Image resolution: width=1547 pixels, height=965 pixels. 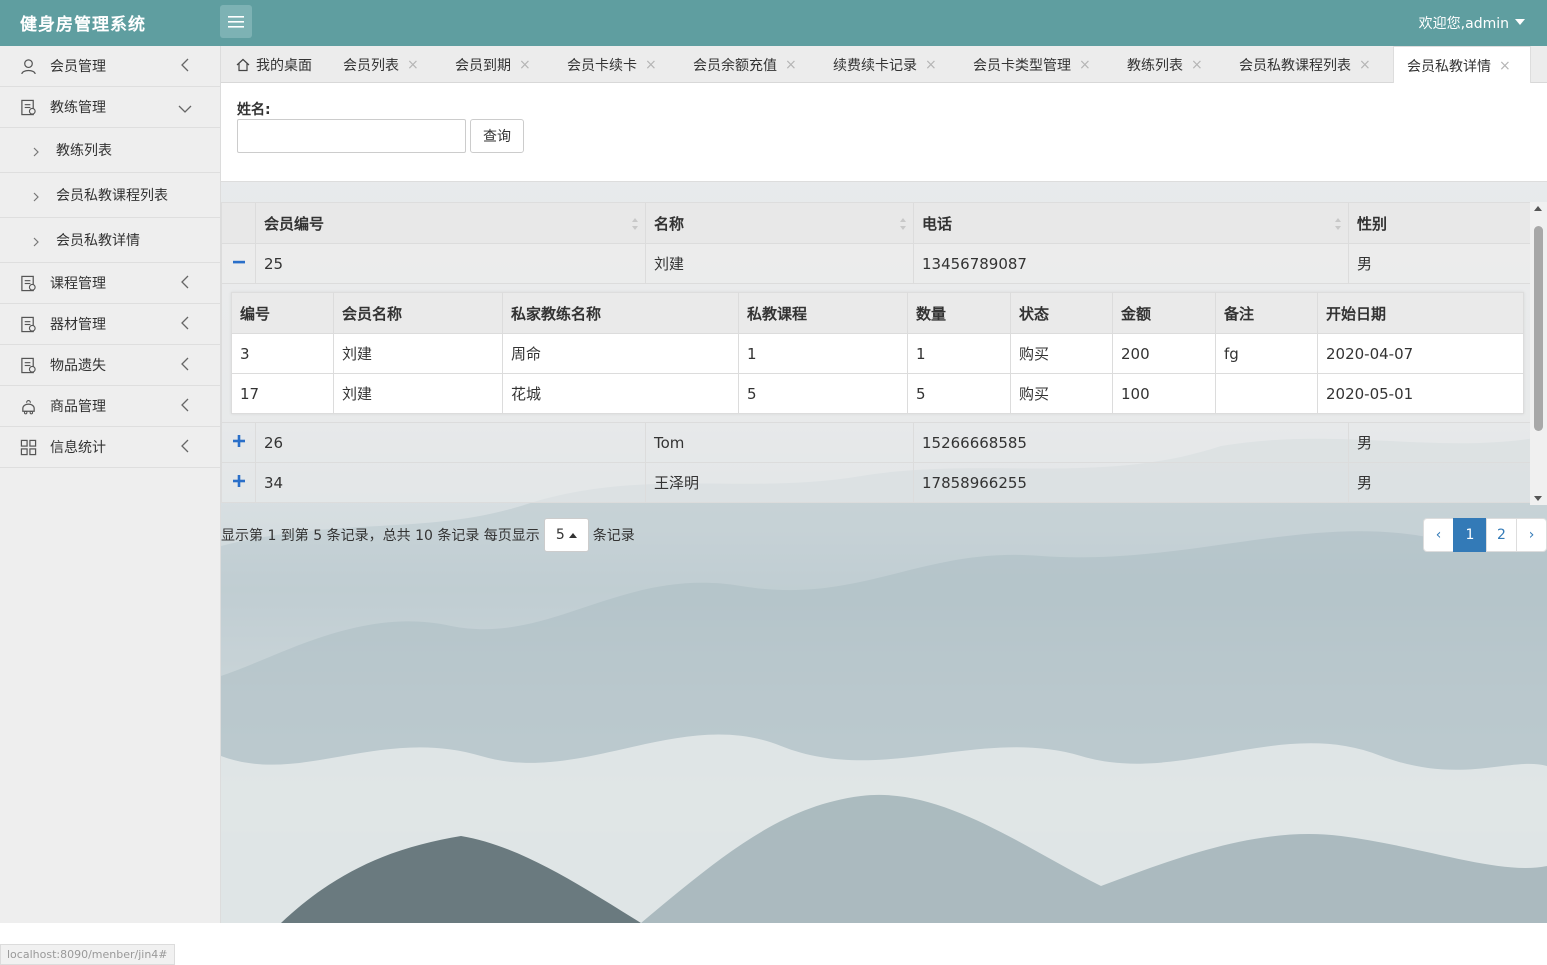 I want to click on sidebar-item-coach-management: 教练管理, so click(x=110, y=107).